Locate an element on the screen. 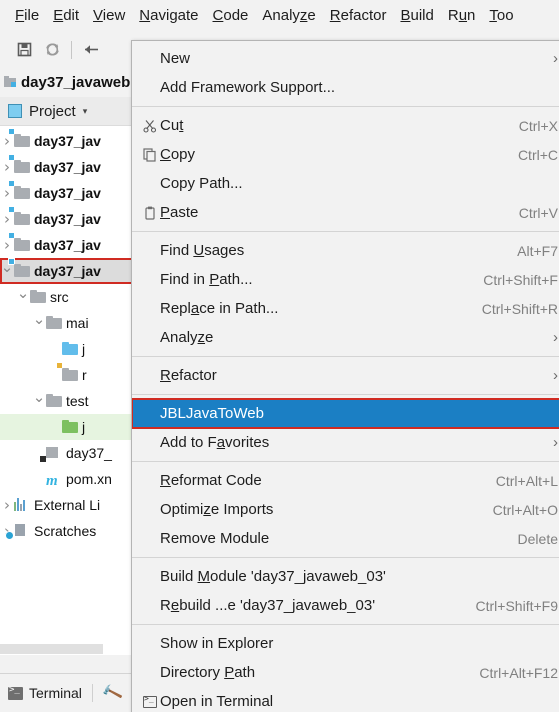  context-menu-item: Show in Explorer is located at coordinates (345, 643).